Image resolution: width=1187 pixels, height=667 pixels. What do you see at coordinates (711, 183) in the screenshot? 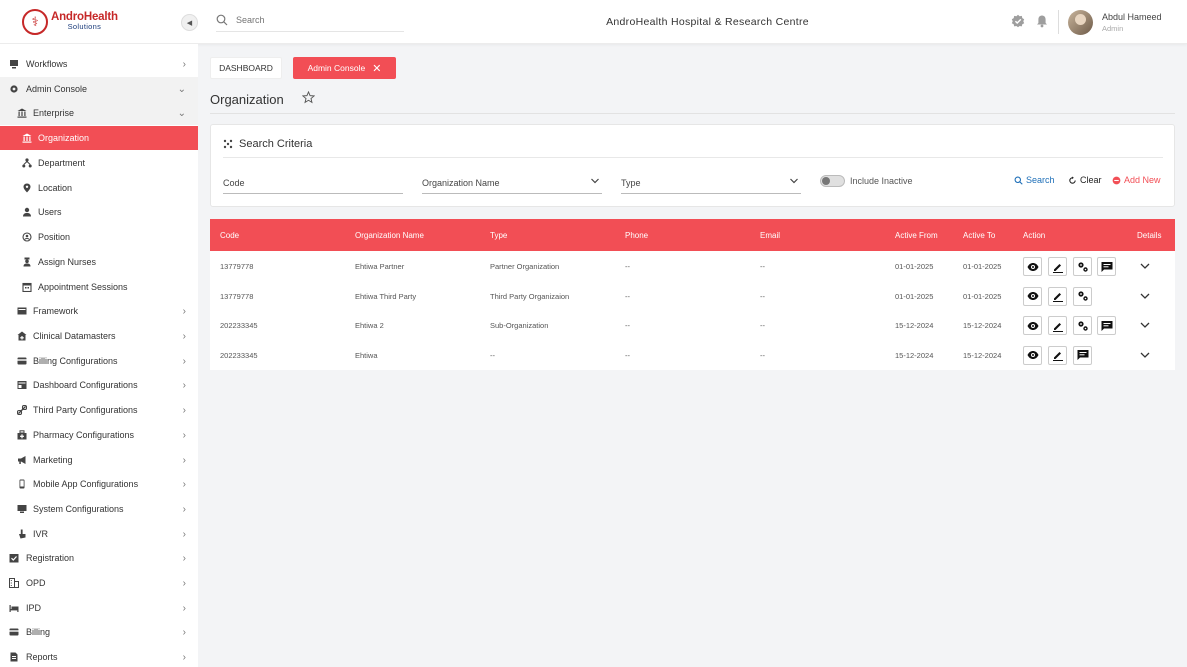
I see `type-select: Type` at bounding box center [711, 183].